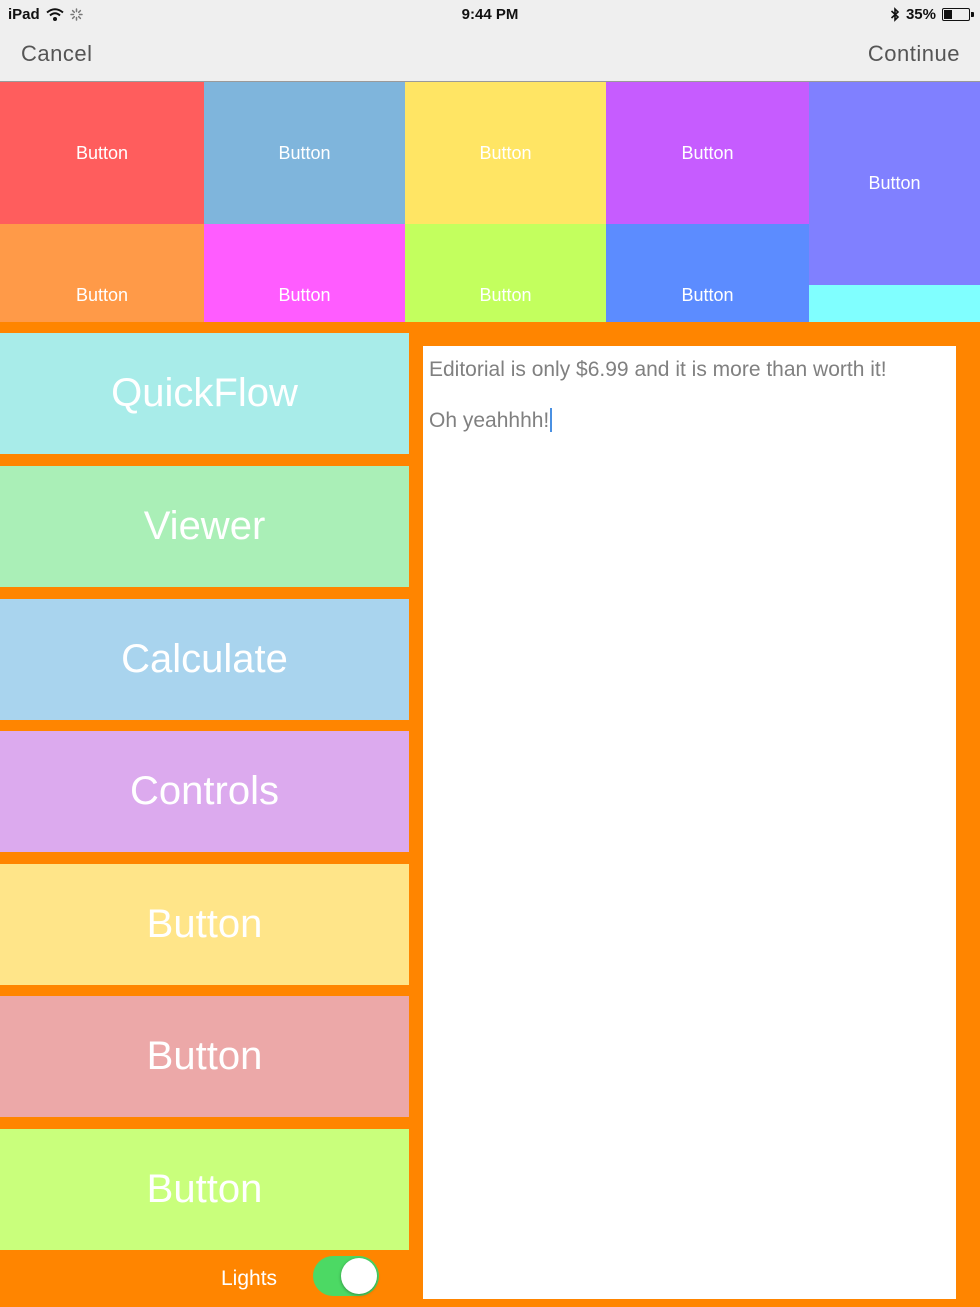 This screenshot has height=1307, width=980. I want to click on battery-icon, so click(958, 14).